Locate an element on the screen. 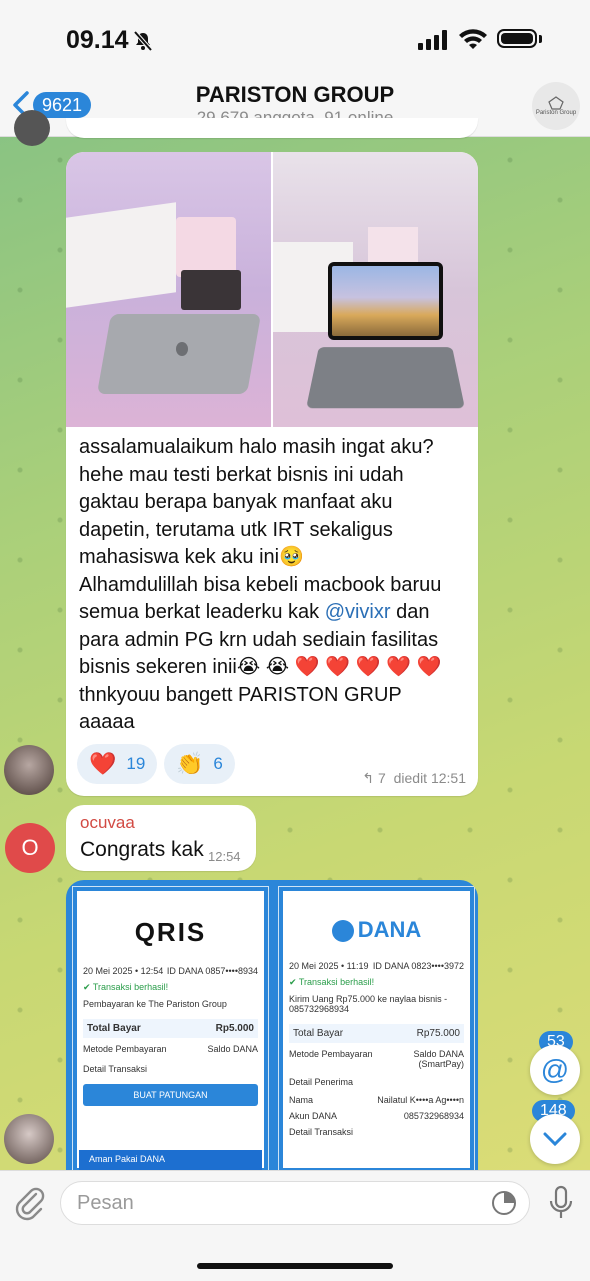 This screenshot has height=1281, width=590. at-sign-icon: @ is located at coordinates (555, 1069).